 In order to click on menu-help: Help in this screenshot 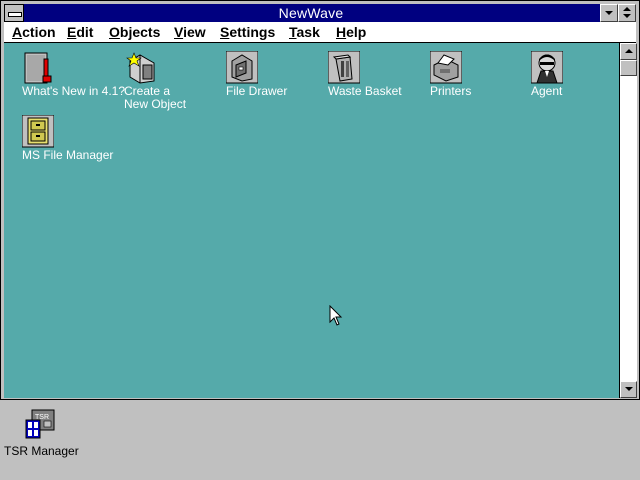, I will do `click(351, 32)`.